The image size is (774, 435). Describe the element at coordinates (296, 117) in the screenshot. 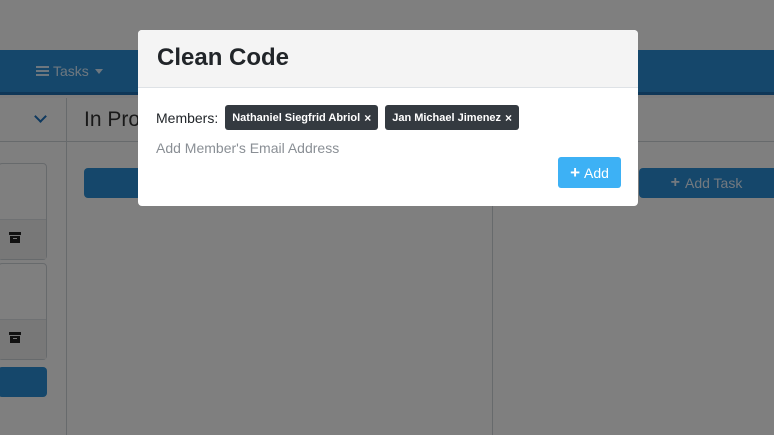

I see `member-name: Nathaniel Siegfrid Abriol` at that location.